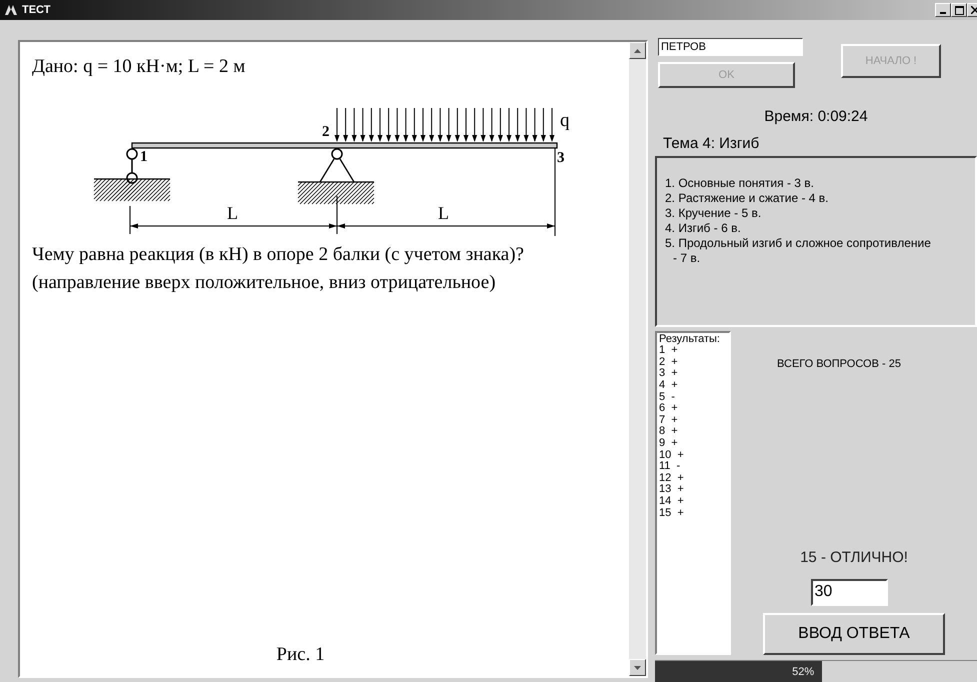 The height and width of the screenshot is (682, 977). Describe the element at coordinates (670, 467) in the screenshot. I see `result-item: 11 -` at that location.